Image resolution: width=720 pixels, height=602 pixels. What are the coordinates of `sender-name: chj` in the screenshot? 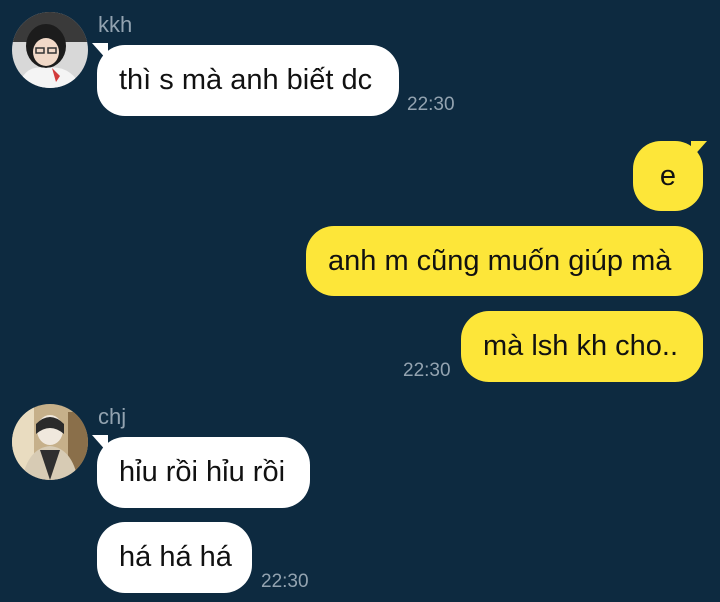 It's located at (112, 416).